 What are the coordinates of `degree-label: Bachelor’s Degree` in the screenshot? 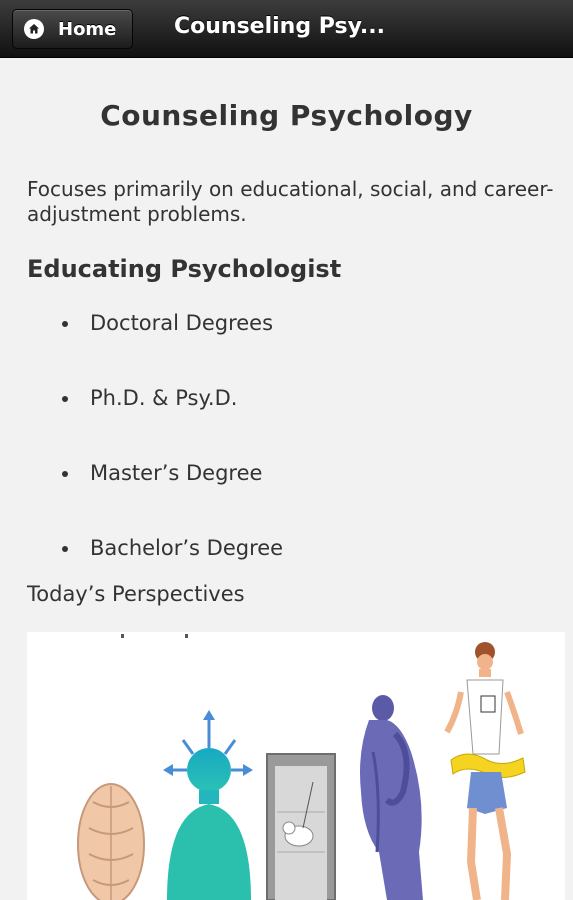 It's located at (187, 548).